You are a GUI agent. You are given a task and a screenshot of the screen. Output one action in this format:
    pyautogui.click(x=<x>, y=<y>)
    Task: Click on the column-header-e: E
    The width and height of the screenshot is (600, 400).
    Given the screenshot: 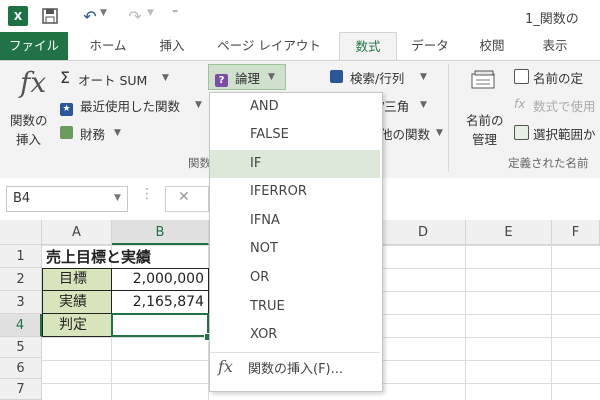 What is the action you would take?
    pyautogui.click(x=509, y=232)
    